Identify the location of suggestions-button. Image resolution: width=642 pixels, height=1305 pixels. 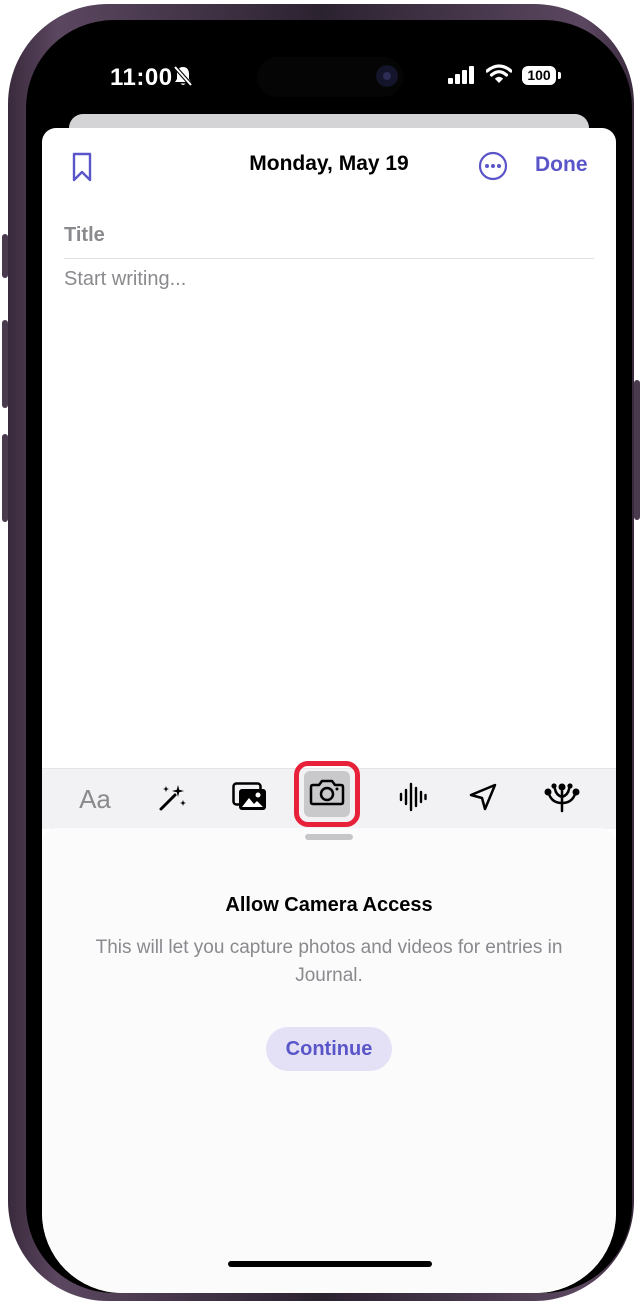
(562, 799).